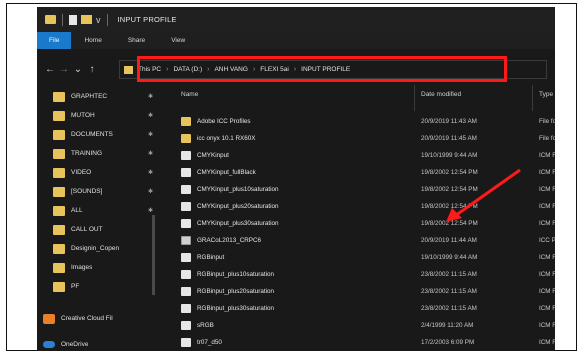 The height and width of the screenshot is (356, 585). What do you see at coordinates (238, 189) in the screenshot?
I see `file-name: CMYKinput_plus10saturation` at bounding box center [238, 189].